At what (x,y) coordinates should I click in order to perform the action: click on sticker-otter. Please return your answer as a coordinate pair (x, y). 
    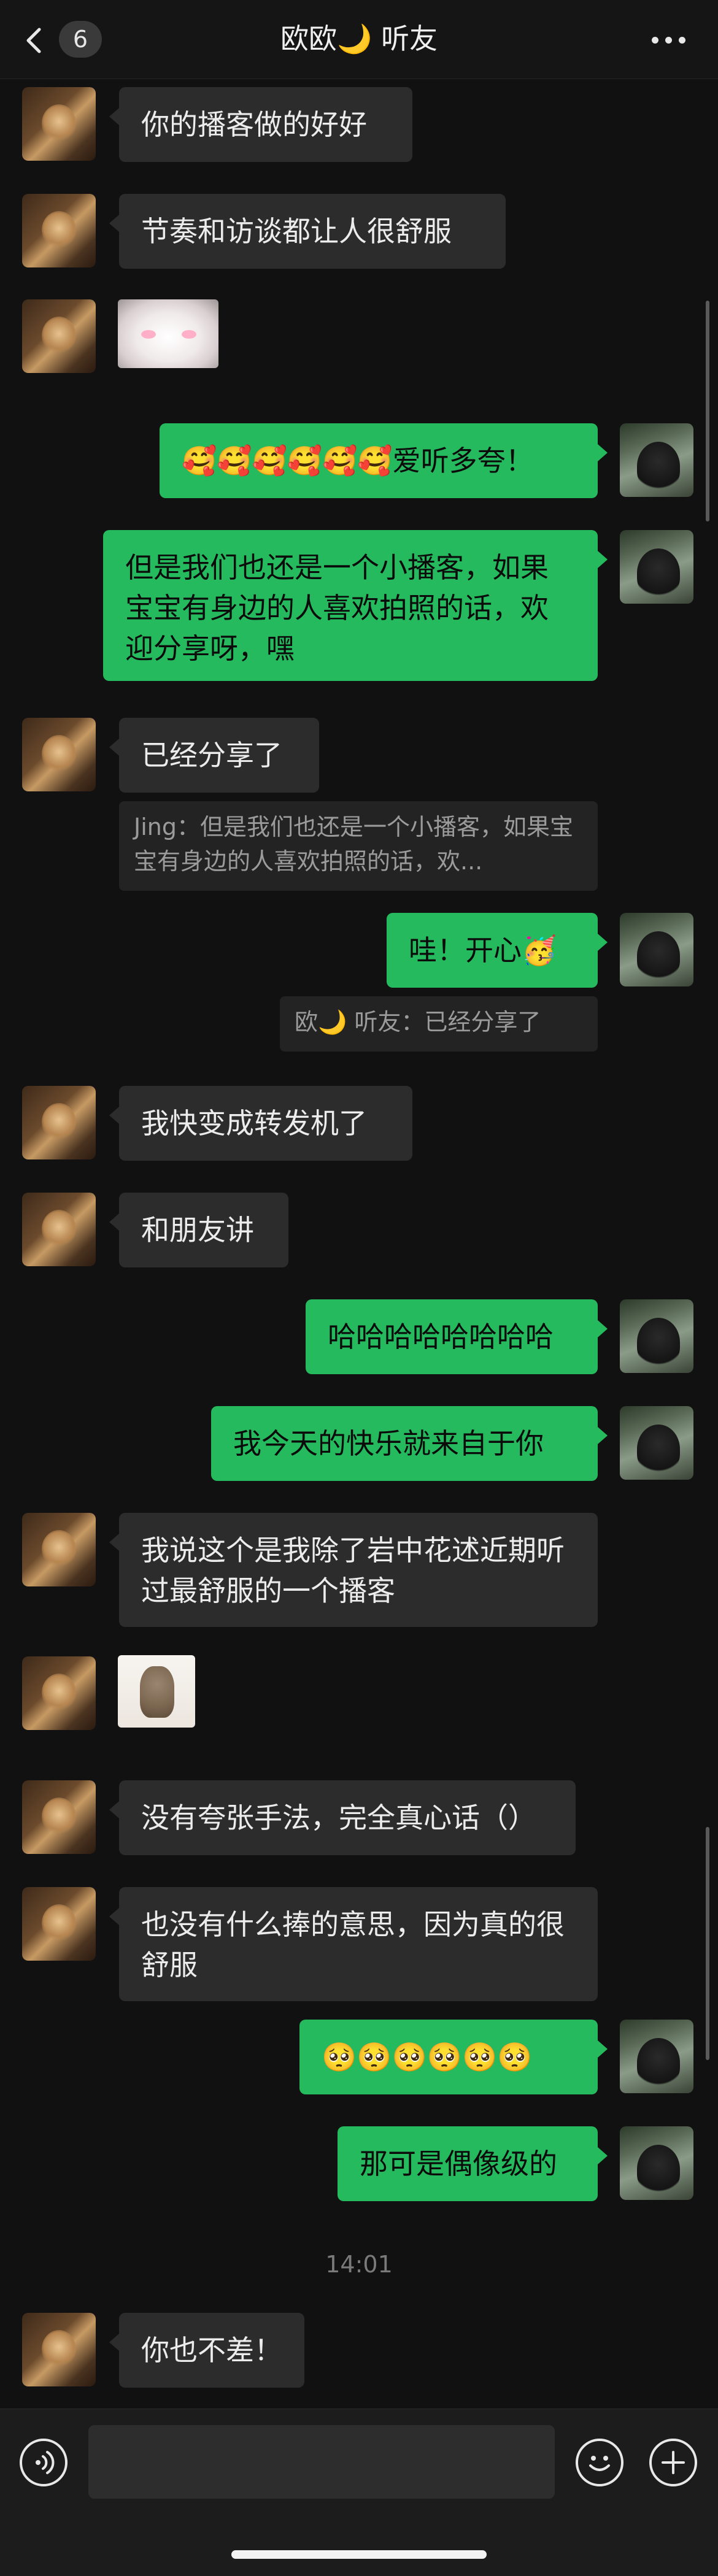
    Looking at the image, I should click on (157, 1691).